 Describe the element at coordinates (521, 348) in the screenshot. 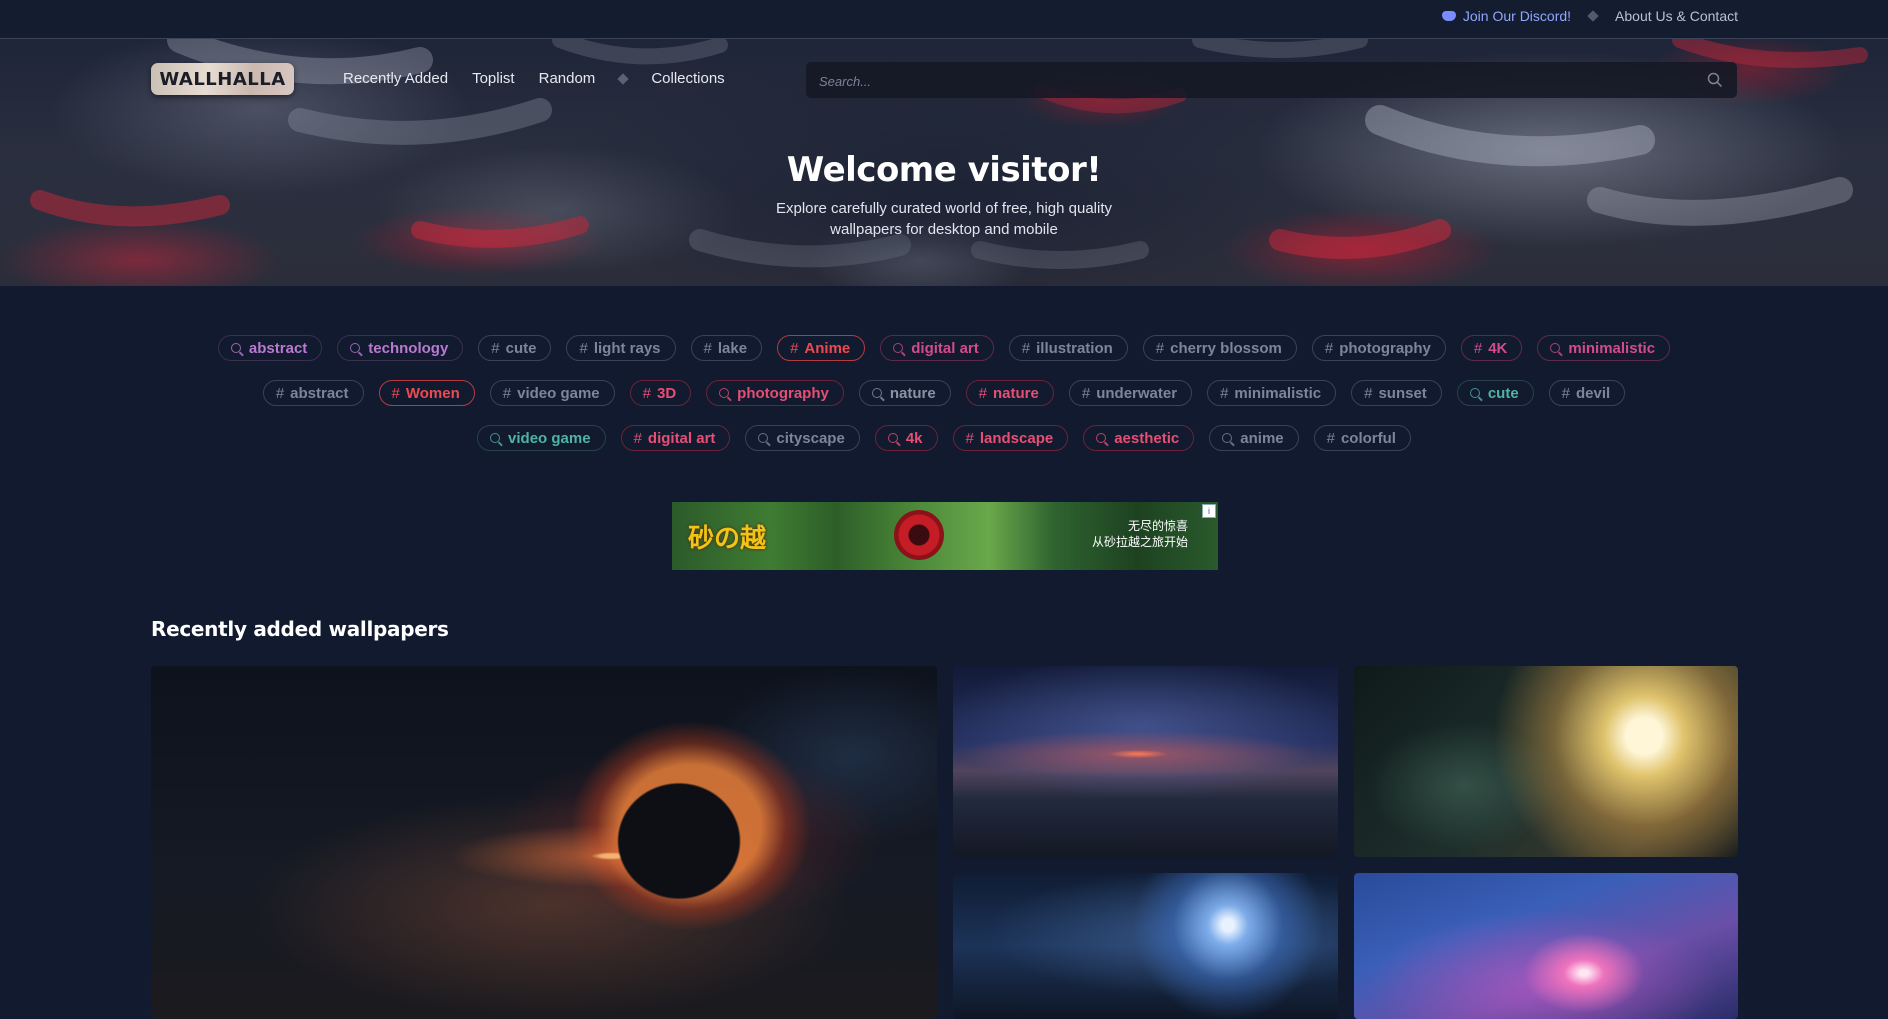

I see `tag-label: cute` at that location.